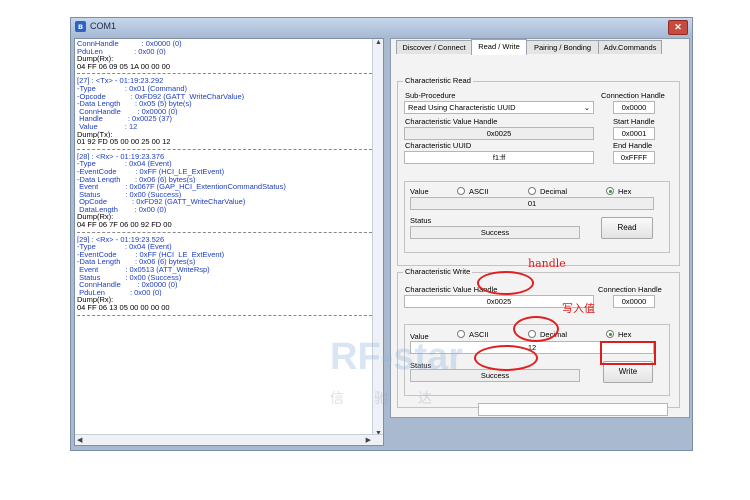 The width and height of the screenshot is (750, 500). What do you see at coordinates (121, 156) in the screenshot?
I see `log-line: [28] : <Rx> - 01:19:23.376` at bounding box center [121, 156].